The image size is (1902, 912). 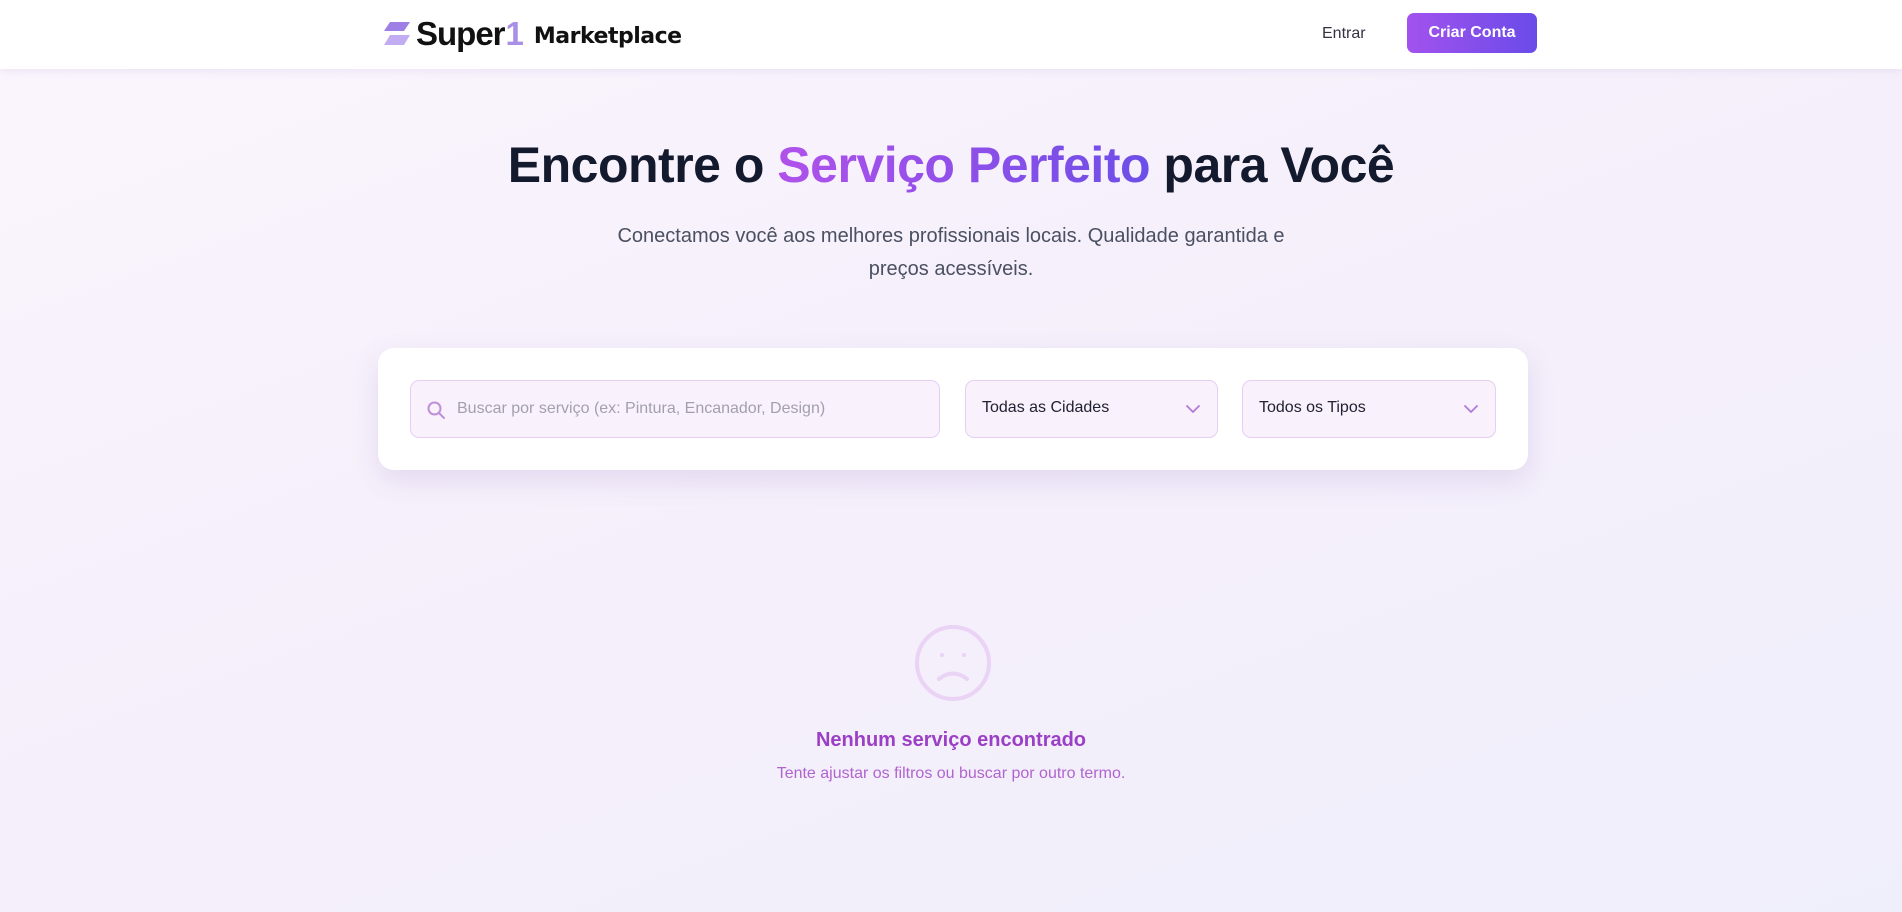 I want to click on search-input, so click(x=692, y=409).